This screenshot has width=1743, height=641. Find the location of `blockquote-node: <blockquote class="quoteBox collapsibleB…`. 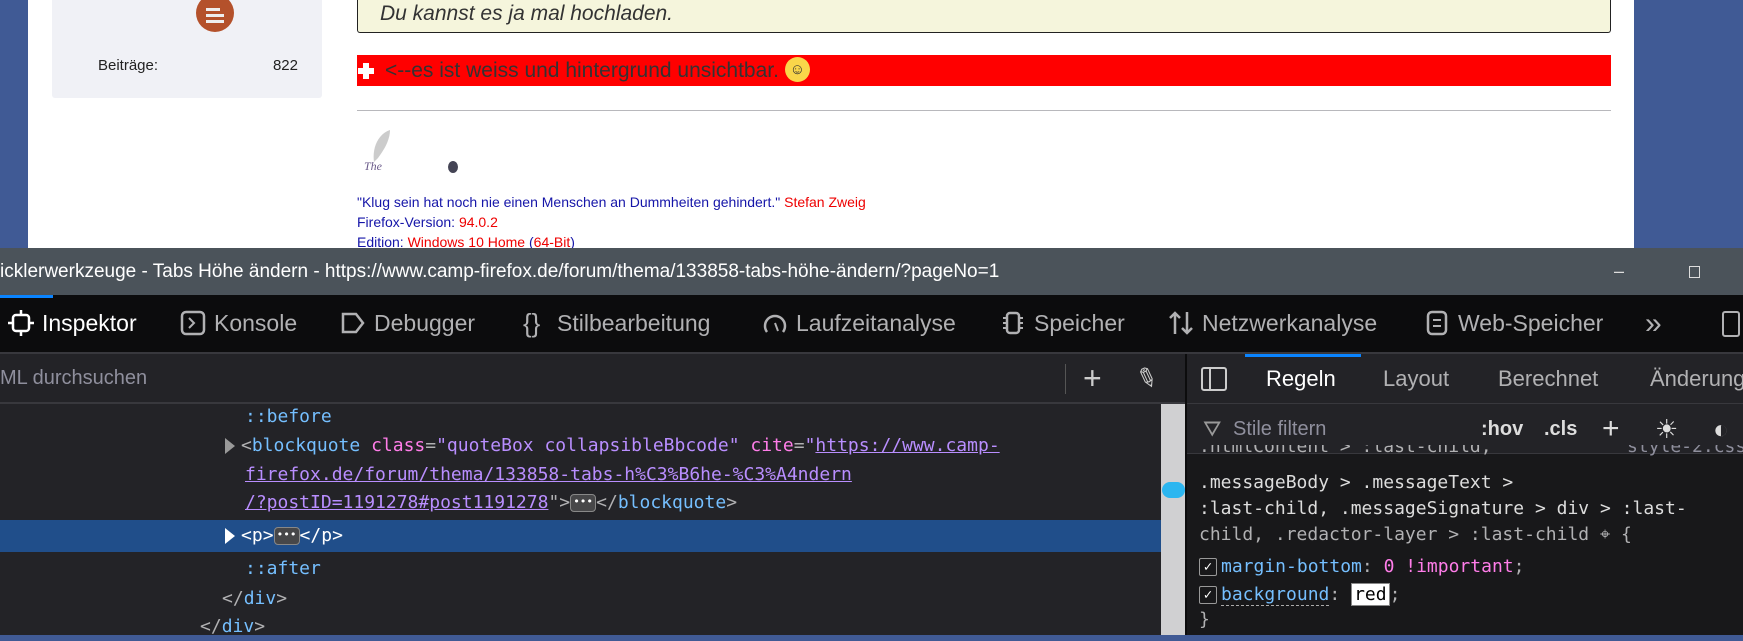

blockquote-node: <blockquote class="quoteBox collapsibleB… is located at coordinates (580, 445).